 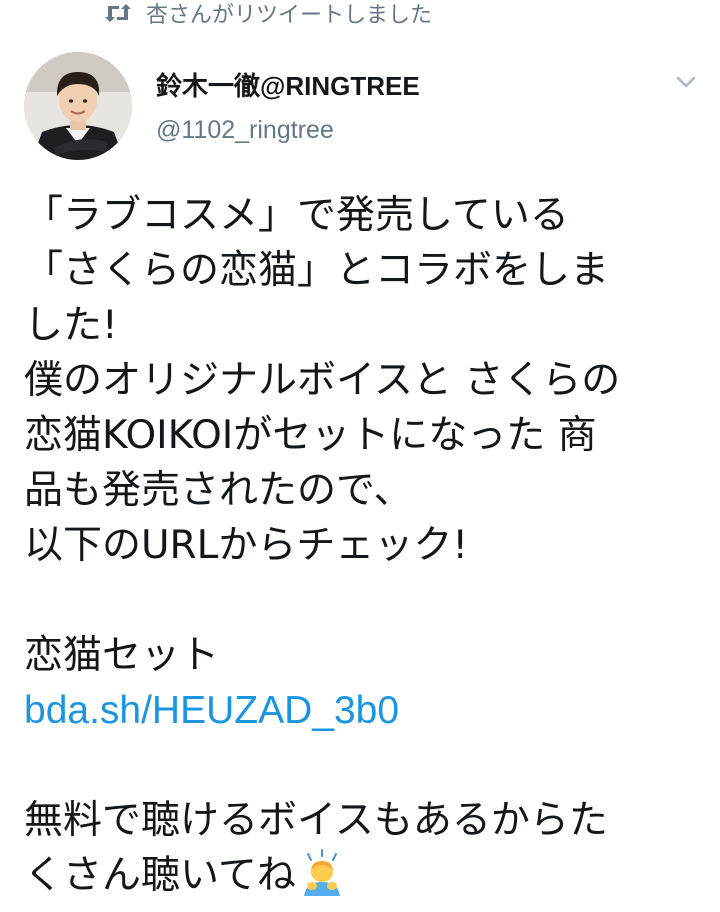 I want to click on author-display-name: 鈴木一徹@RINGTREE, so click(x=288, y=84).